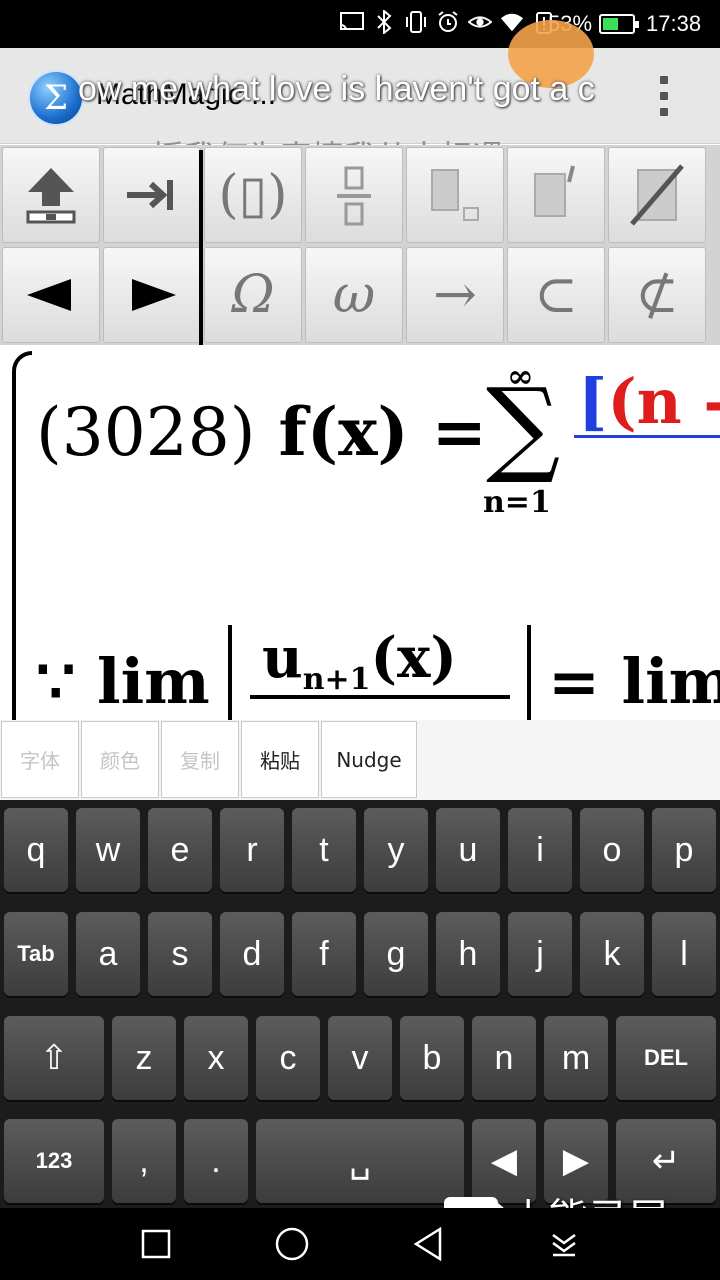 The height and width of the screenshot is (1280, 720). I want to click on subscript-button, so click(455, 195).